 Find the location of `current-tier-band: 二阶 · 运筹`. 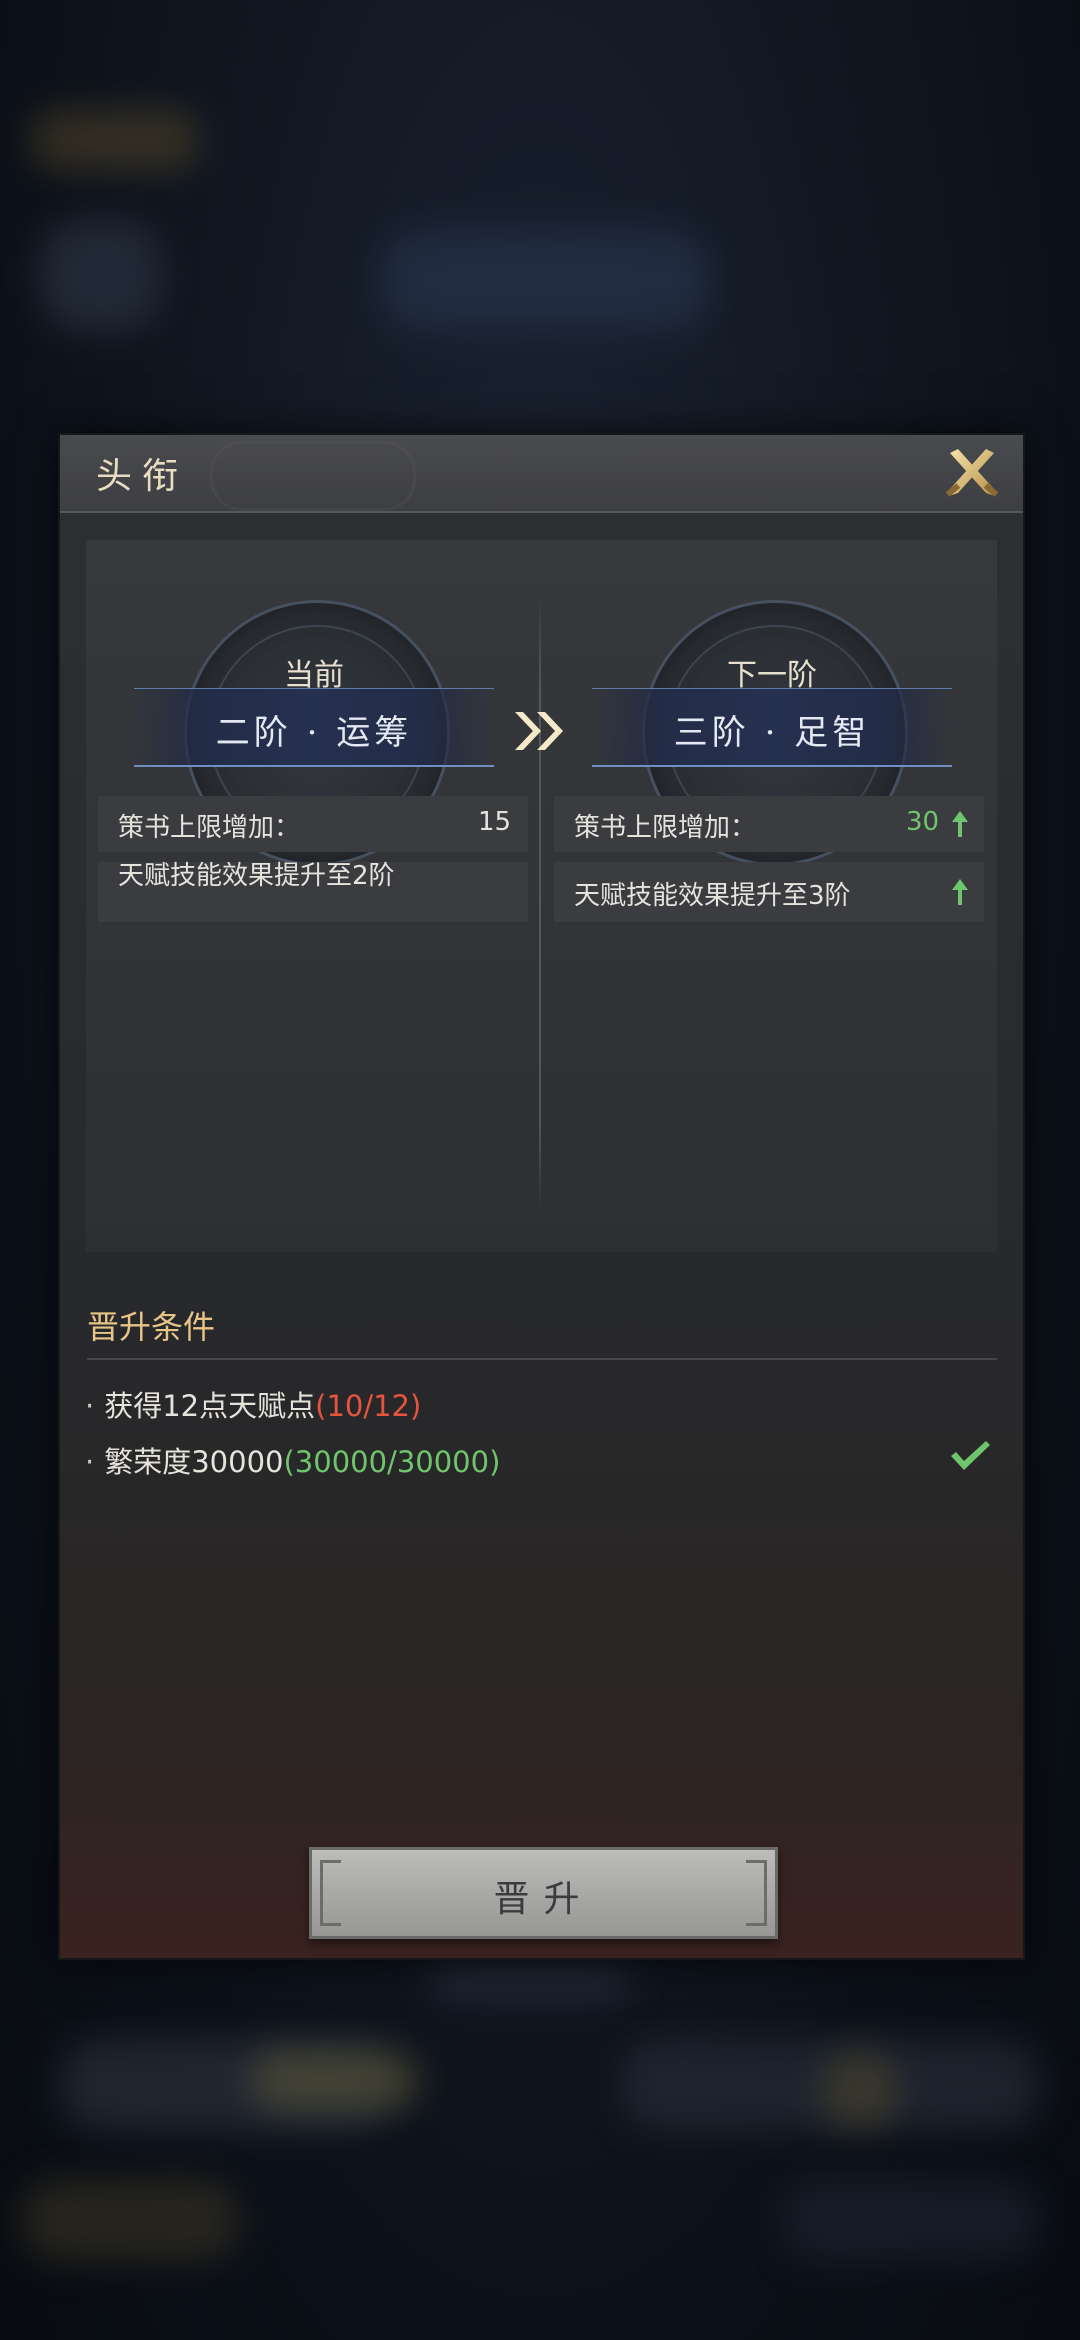

current-tier-band: 二阶 · 运筹 is located at coordinates (314, 727).